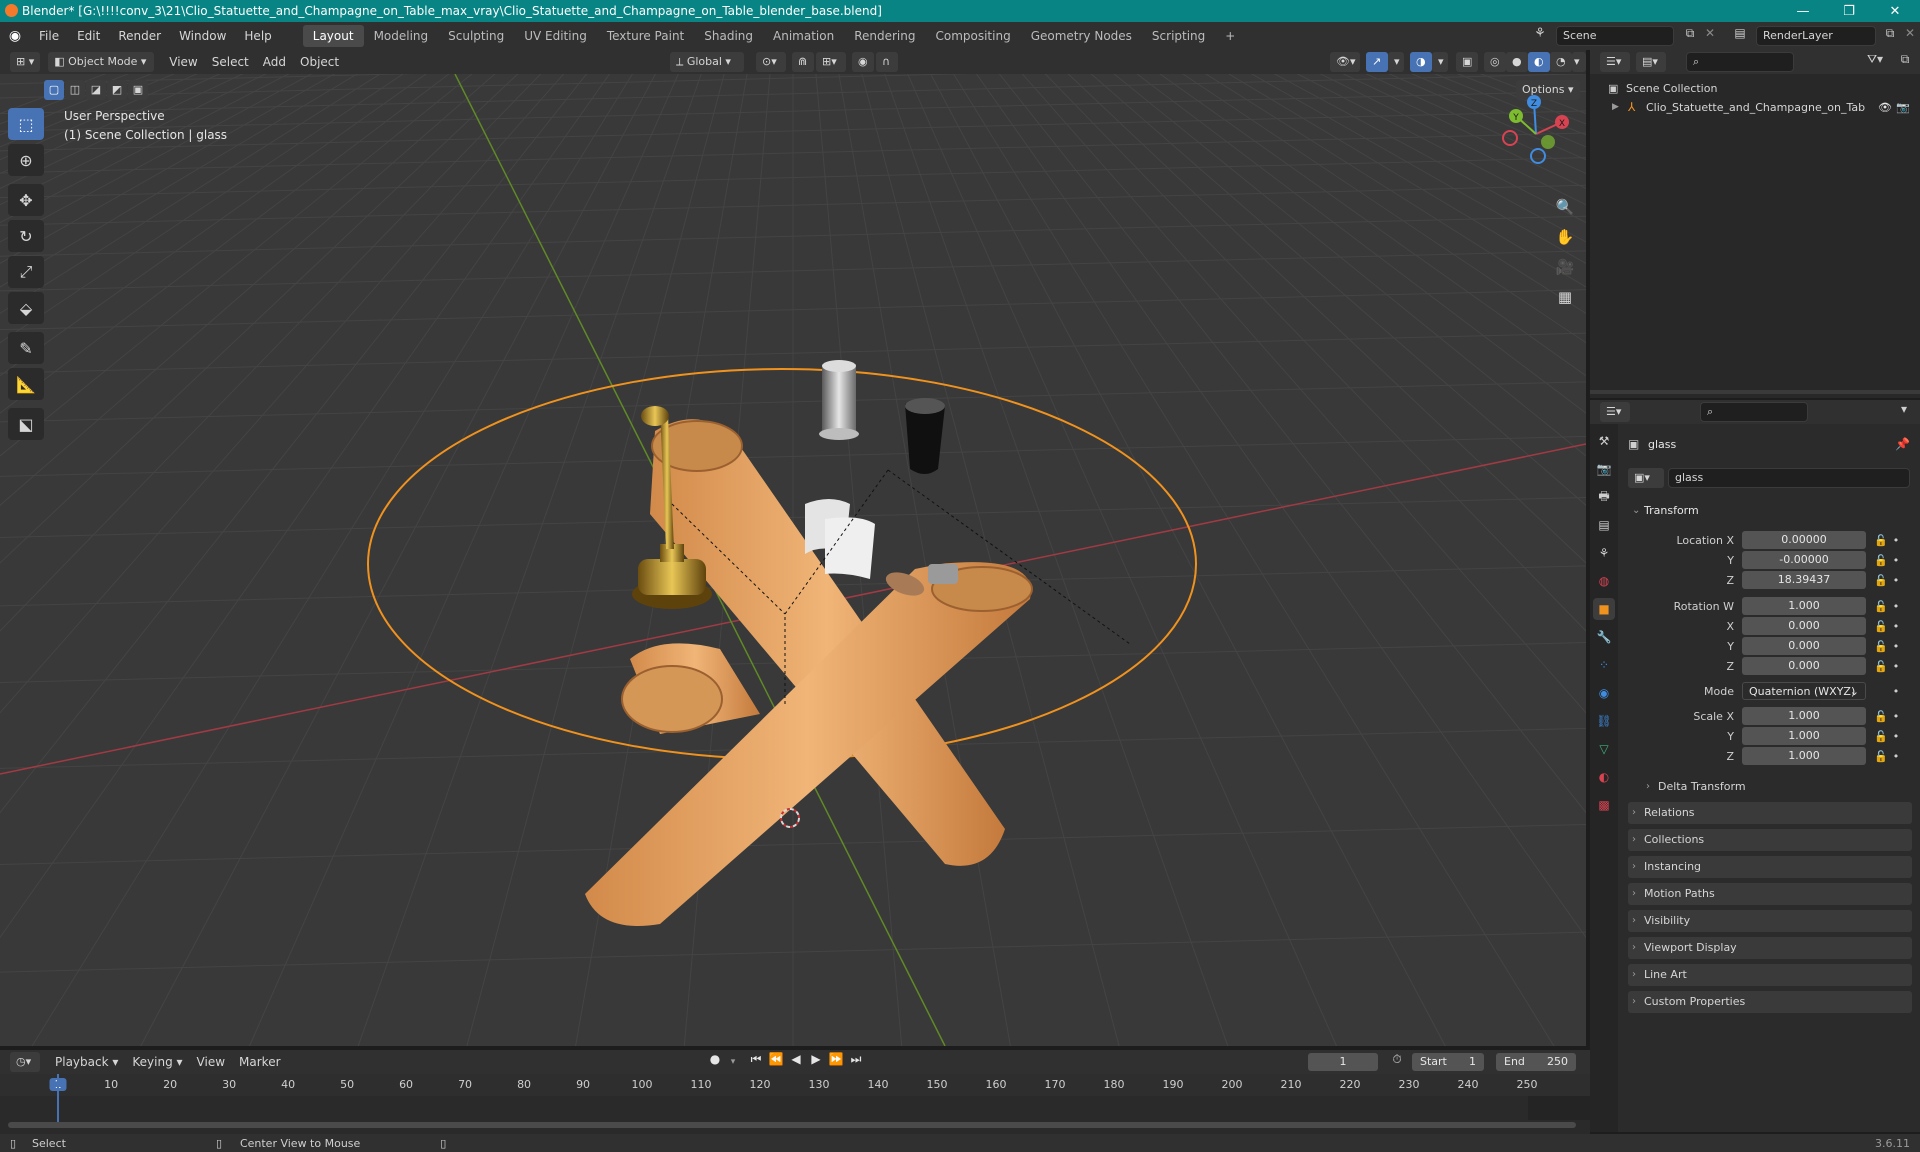 The image size is (1920, 1152). Describe the element at coordinates (831, 62) in the screenshot. I see `snap-target-icon: ⊞▾` at that location.